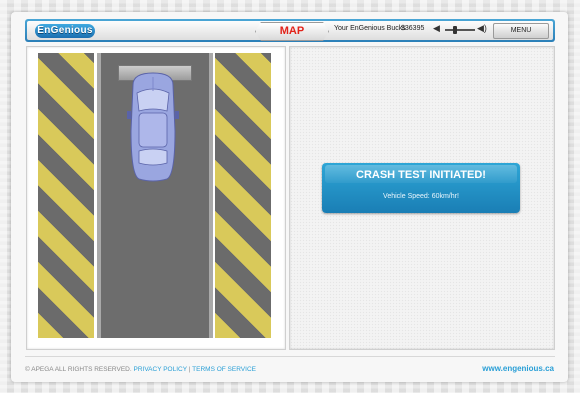 This screenshot has height=393, width=580. Describe the element at coordinates (421, 175) in the screenshot. I see `status-title: CRASH TEST INITIATED!` at that location.